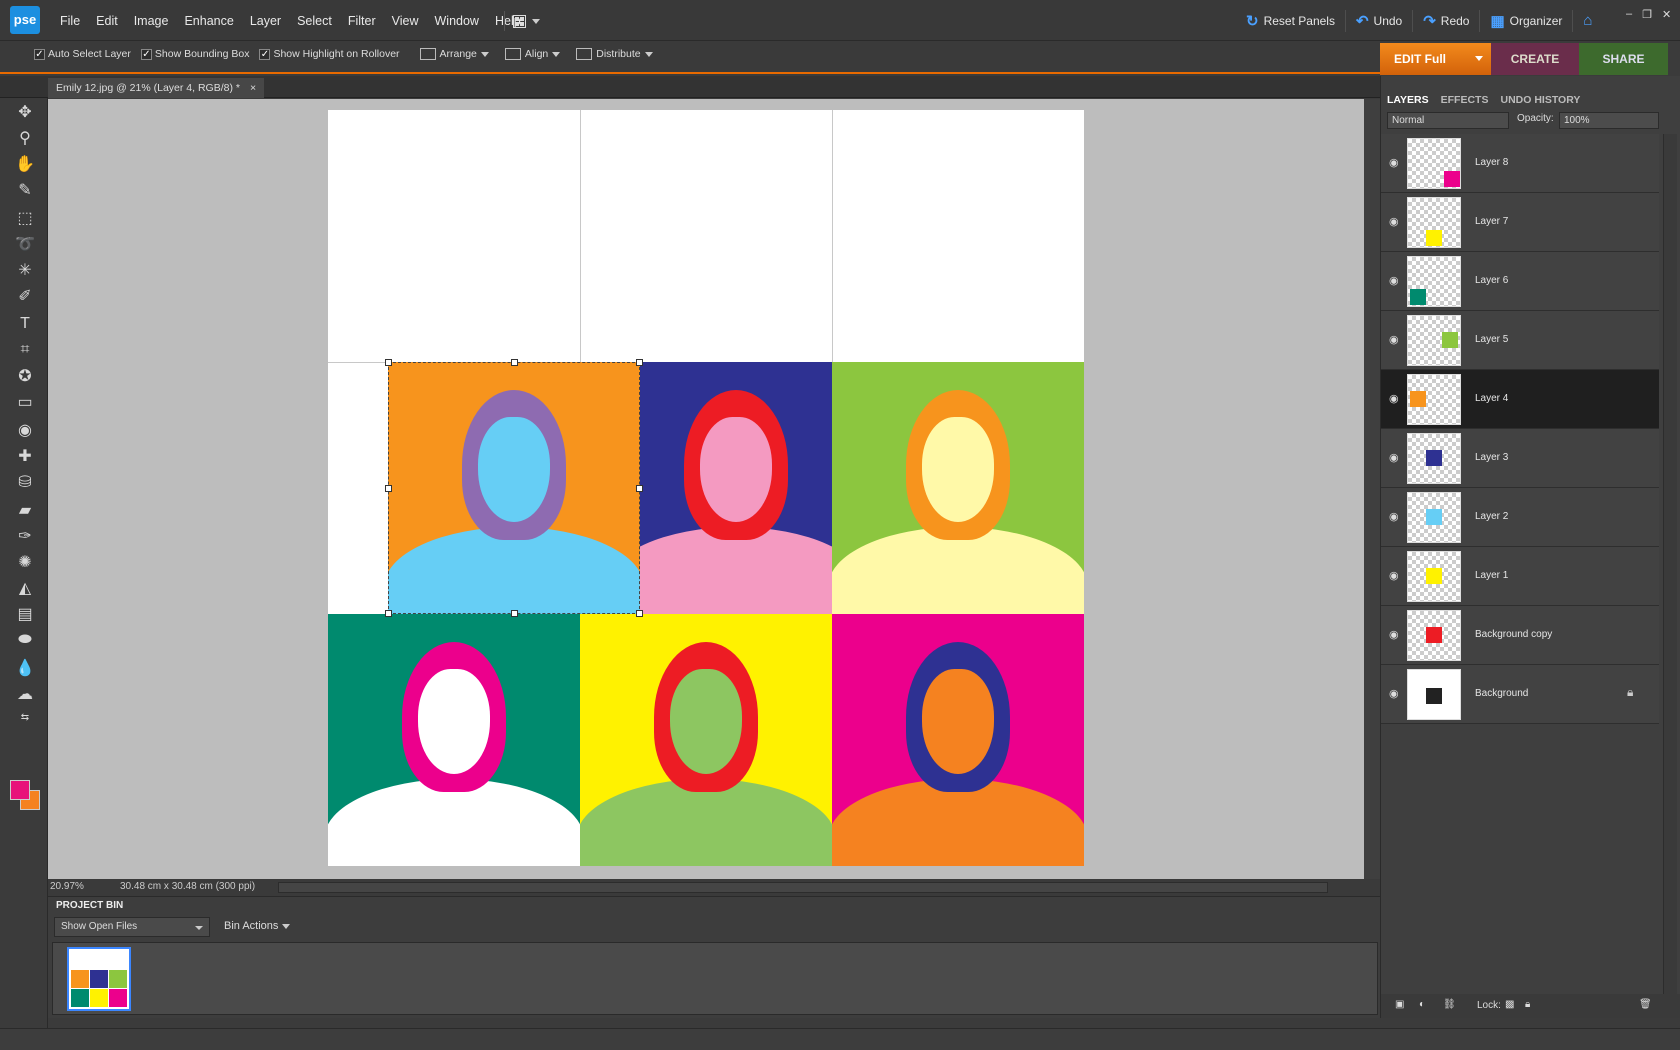  What do you see at coordinates (1399, 1004) in the screenshot?
I see `new-layer-icon: ▣` at bounding box center [1399, 1004].